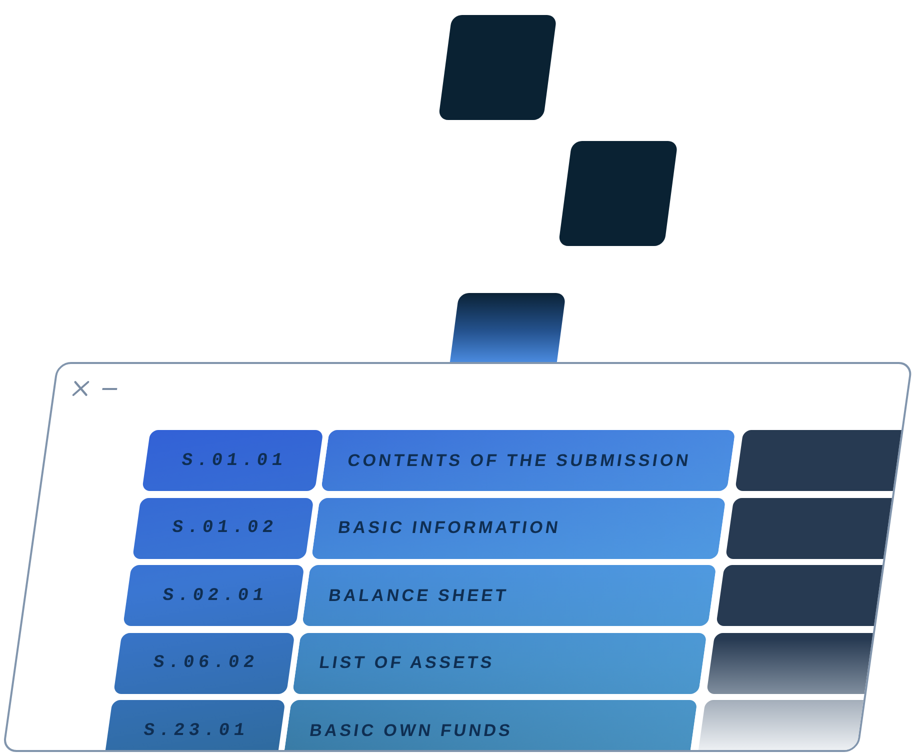 The width and height of the screenshot is (917, 754). I want to click on title-cell: CONTENTS OF THE SUBMISSION, so click(528, 460).